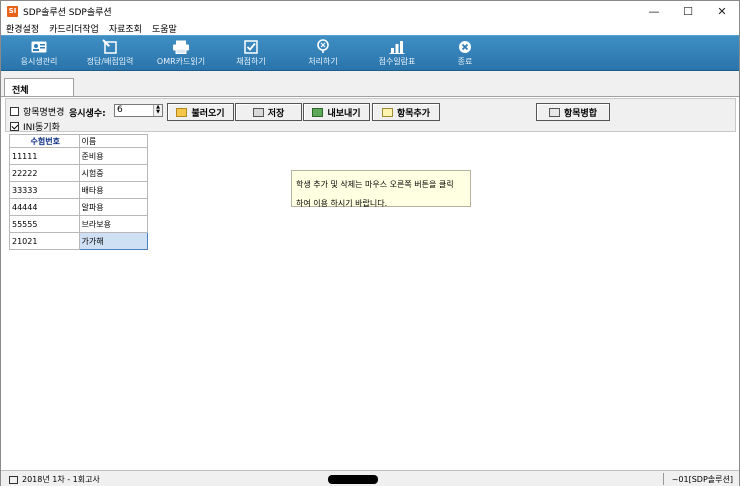 This screenshot has height=486, width=740. I want to click on redacted-area, so click(353, 479).